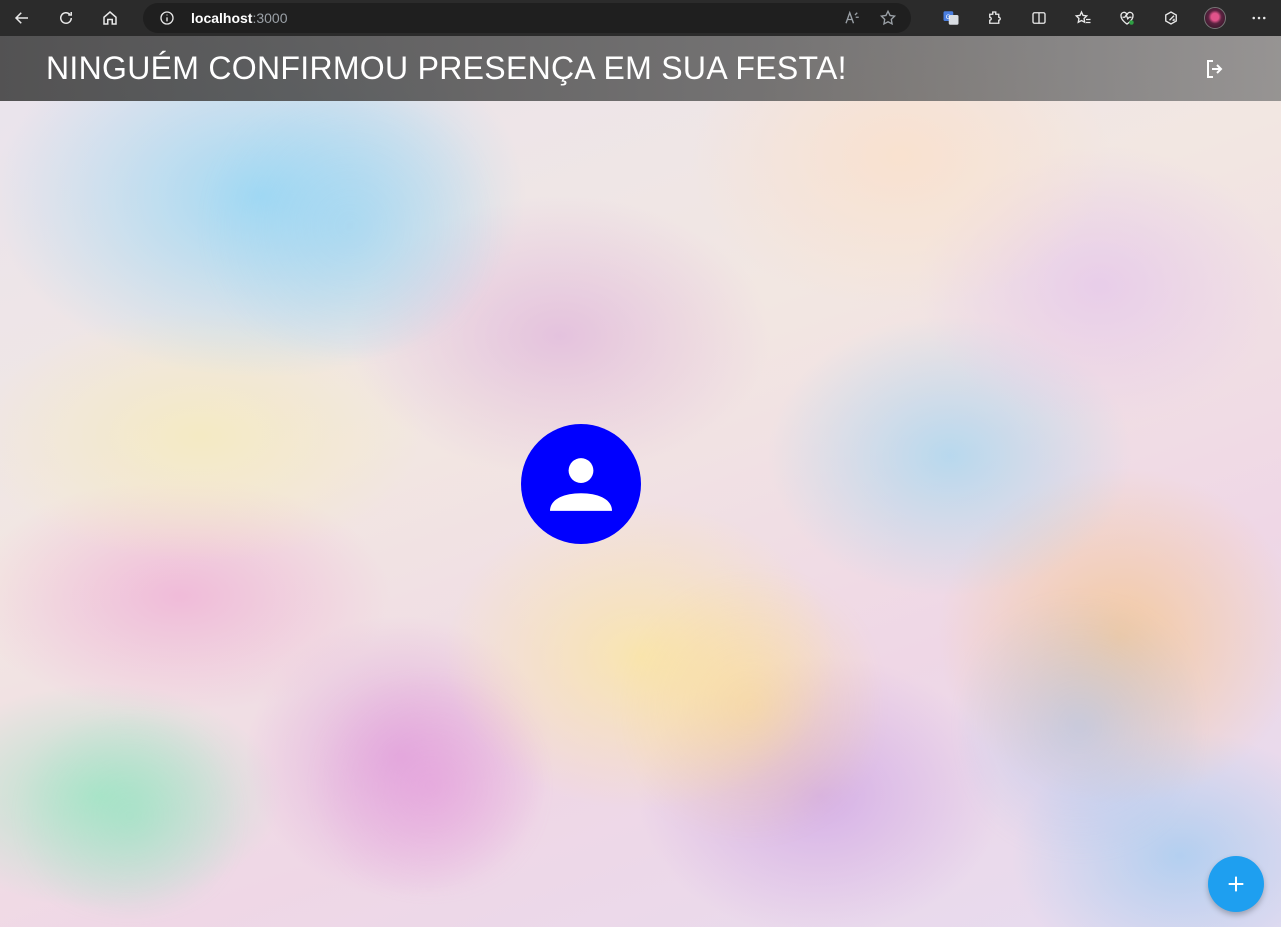 The height and width of the screenshot is (927, 1281). Describe the element at coordinates (222, 18) in the screenshot. I see `url-host: localhost` at that location.